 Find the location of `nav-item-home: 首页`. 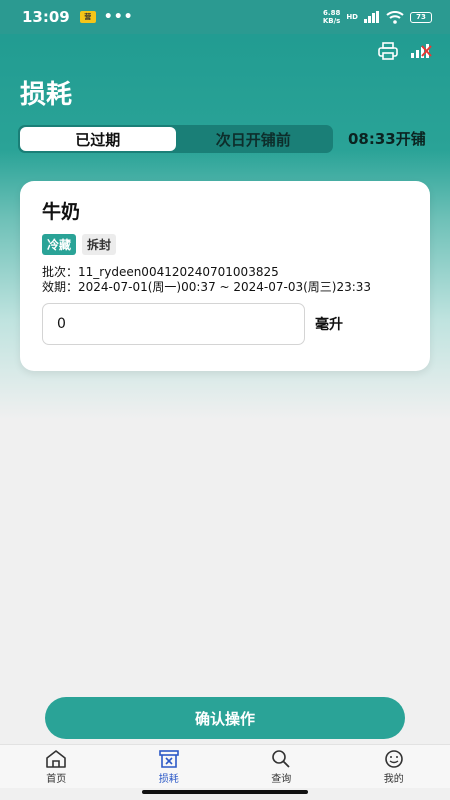

nav-item-home: 首页 is located at coordinates (56, 766).